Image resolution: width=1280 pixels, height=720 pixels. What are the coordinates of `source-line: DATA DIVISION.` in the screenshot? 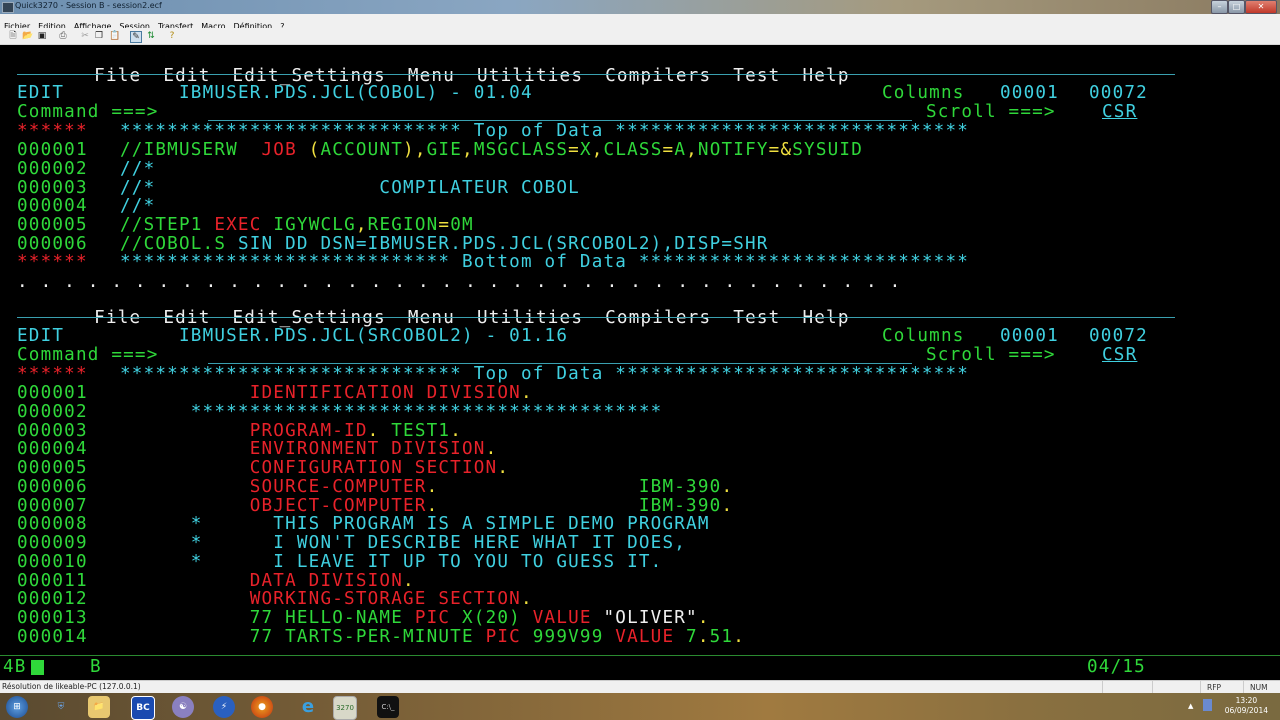 It's located at (267, 581).